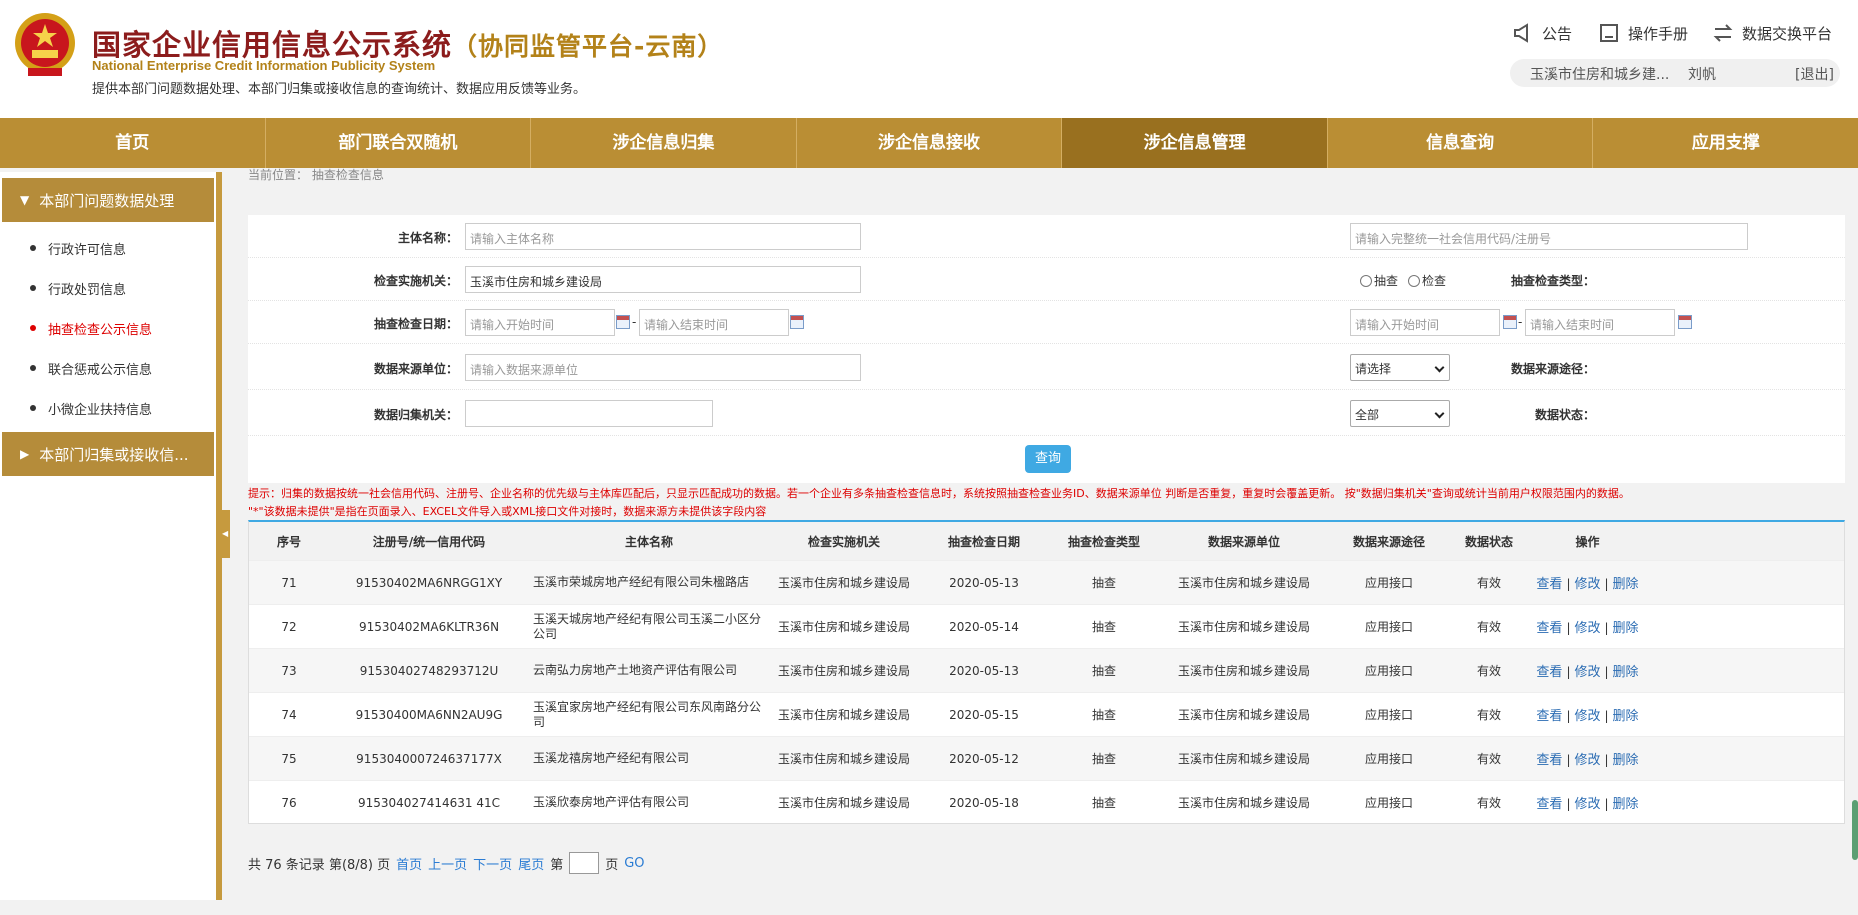 This screenshot has height=915, width=1858. What do you see at coordinates (984, 758) in the screenshot?
I see `cell-date: 2020-05-12` at bounding box center [984, 758].